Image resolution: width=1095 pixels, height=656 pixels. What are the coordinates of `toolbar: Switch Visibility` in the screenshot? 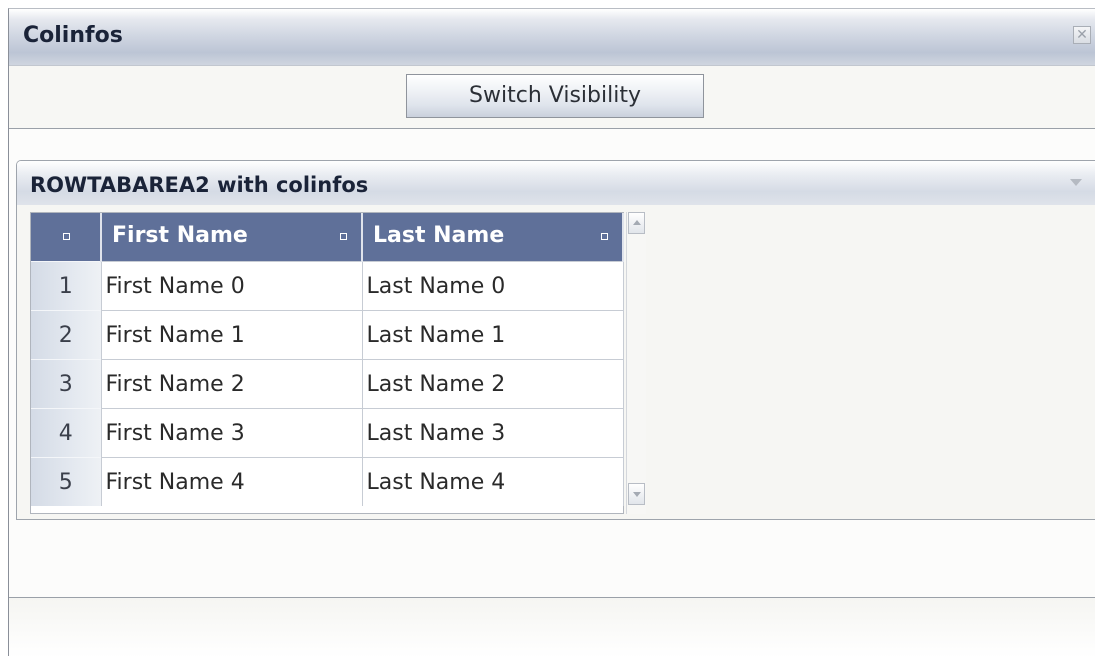 It's located at (552, 97).